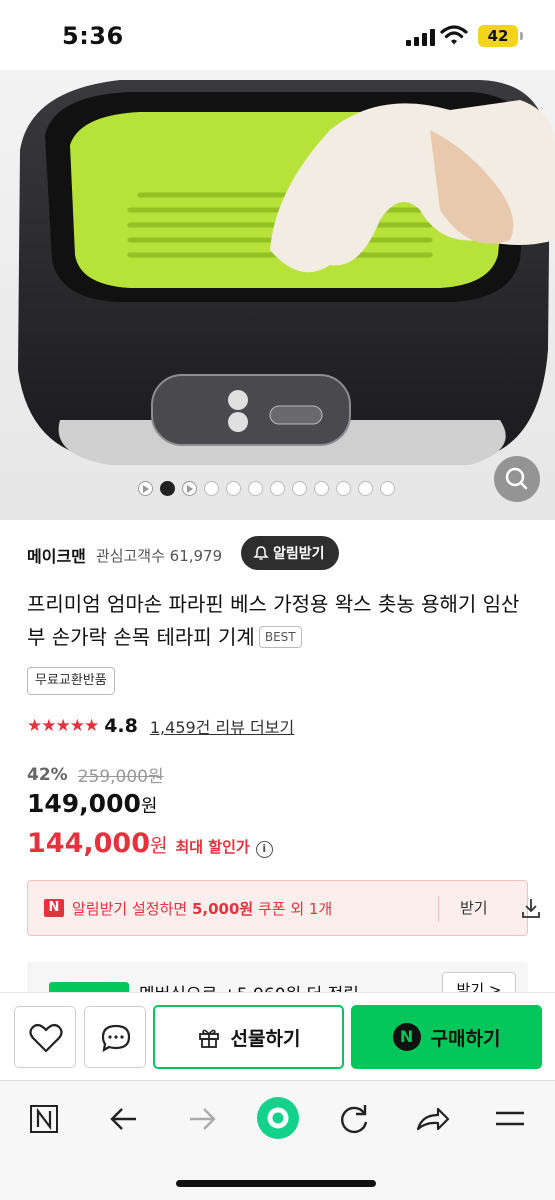 The image size is (555, 1200). What do you see at coordinates (432, 1119) in the screenshot?
I see `share-icon` at bounding box center [432, 1119].